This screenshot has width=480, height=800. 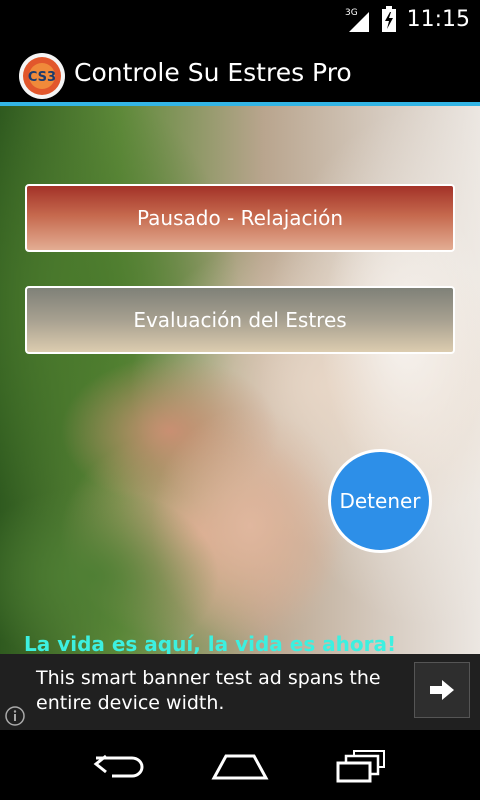 What do you see at coordinates (240, 19) in the screenshot?
I see `status-bar: 3G 11:15` at bounding box center [240, 19].